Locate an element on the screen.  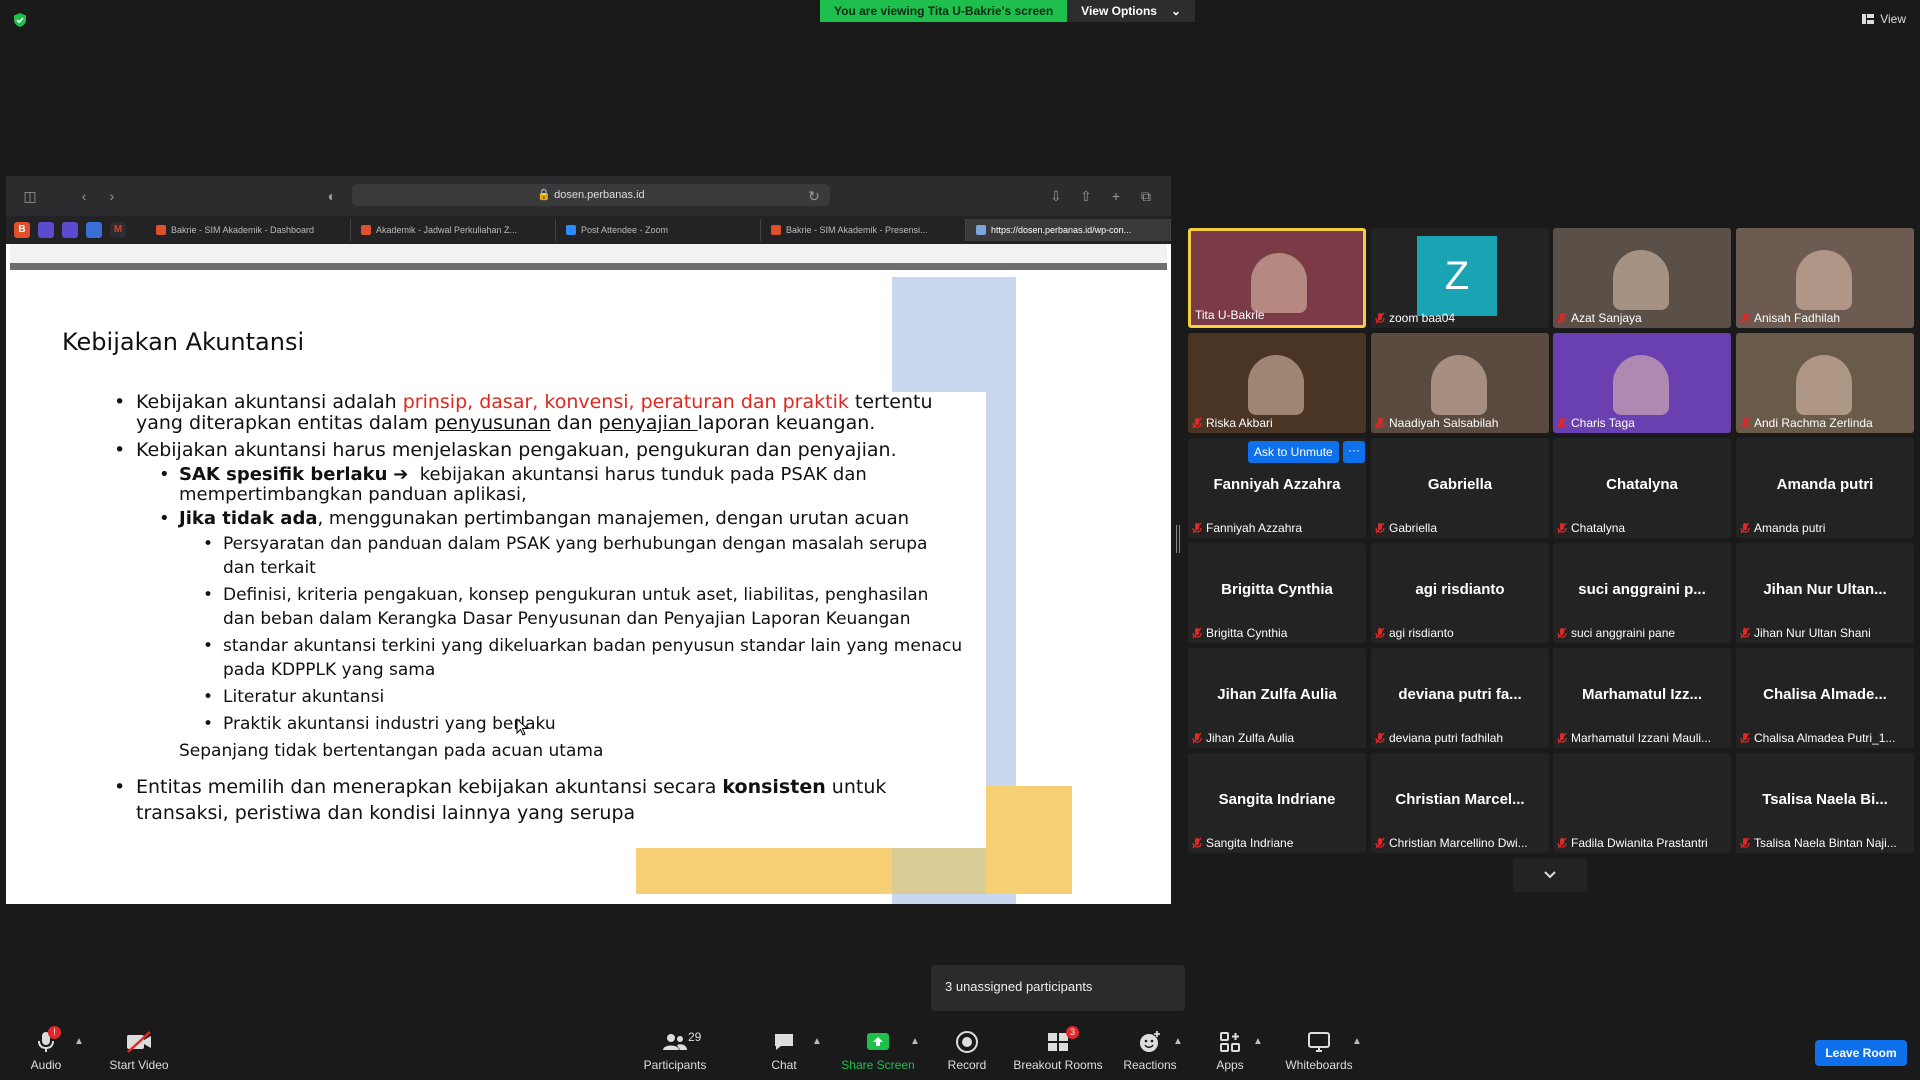
apps-button: Apps is located at coordinates (1230, 1051).